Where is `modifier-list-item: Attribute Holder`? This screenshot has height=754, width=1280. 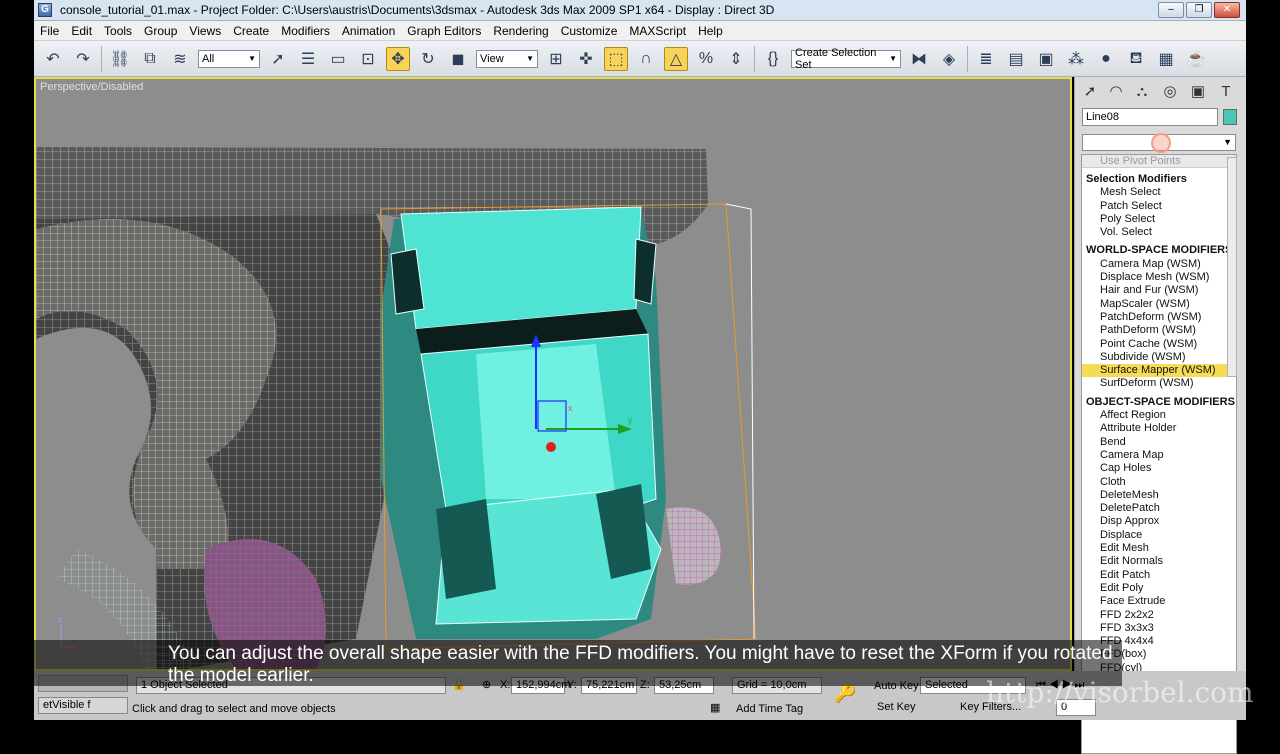
modifier-list-item: Attribute Holder is located at coordinates (1159, 428).